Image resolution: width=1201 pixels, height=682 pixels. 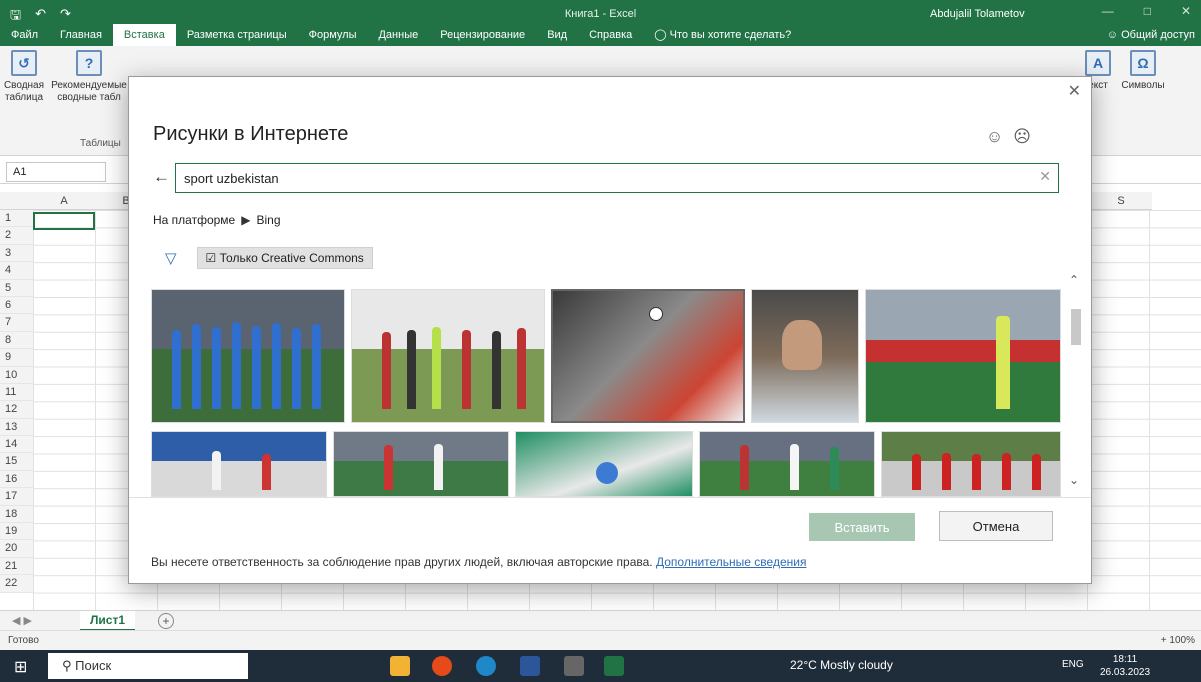 I want to click on select-all-corner, so click(x=16, y=201).